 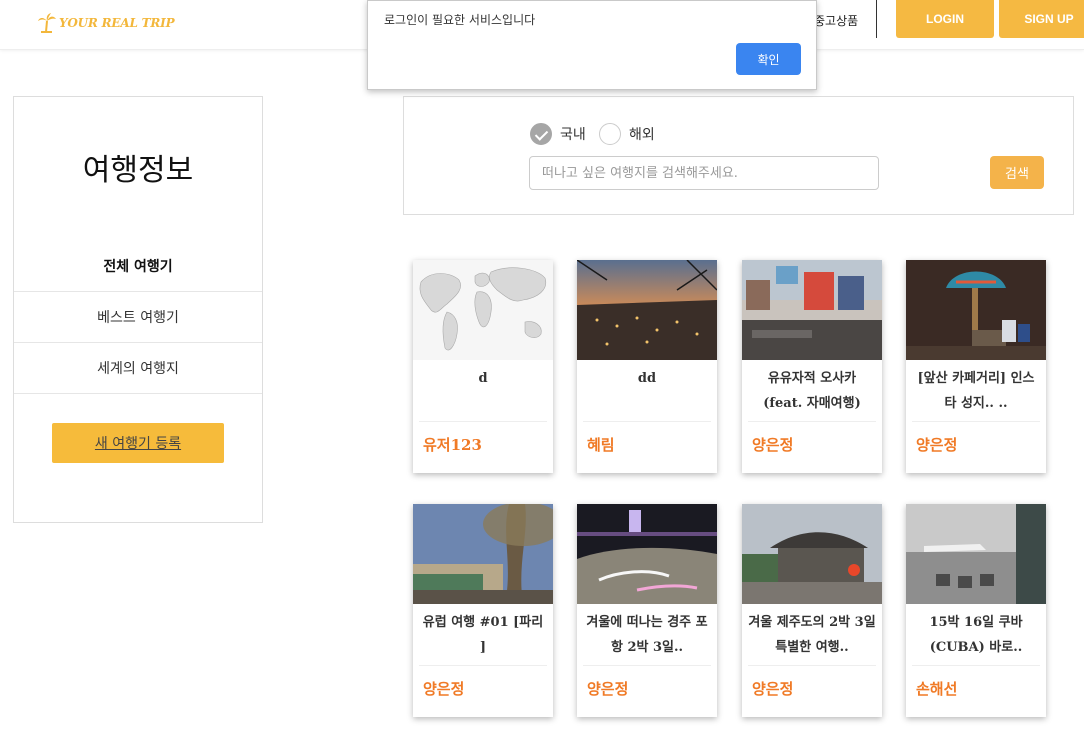 I want to click on sidebar: 여행정보 전체 여행기 베스트 여행기 세계의 여행지 새 여행기 등록, so click(x=138, y=309).